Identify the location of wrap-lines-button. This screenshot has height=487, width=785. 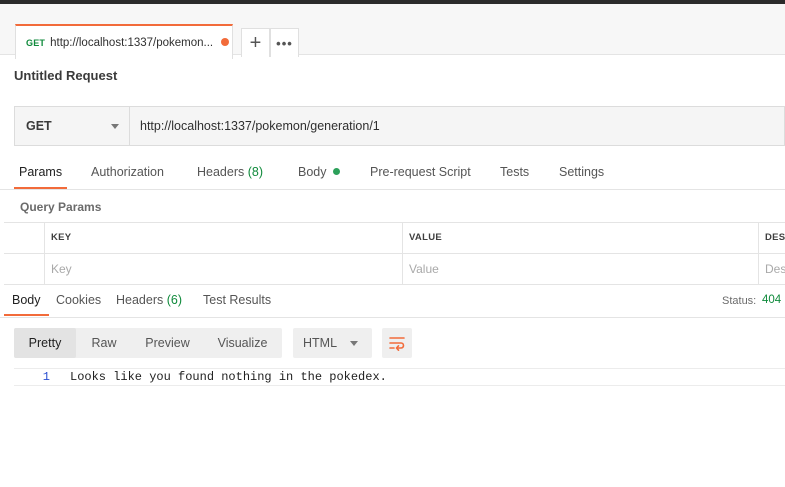
(397, 343).